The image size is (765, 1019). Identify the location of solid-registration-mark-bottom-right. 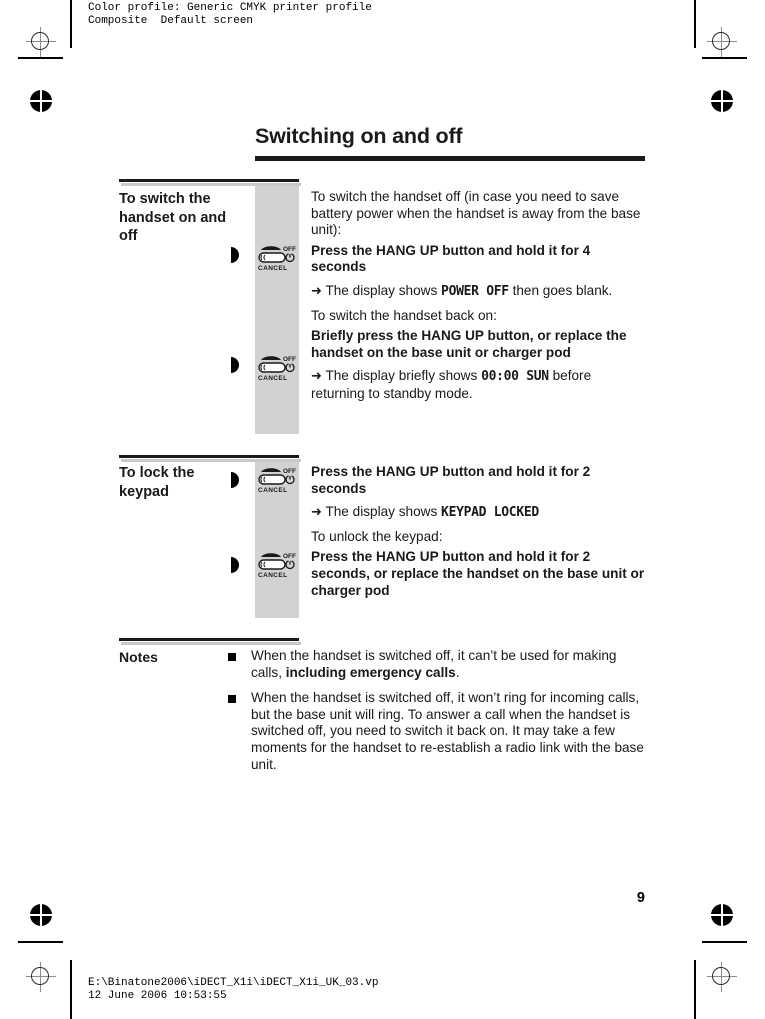
(722, 915).